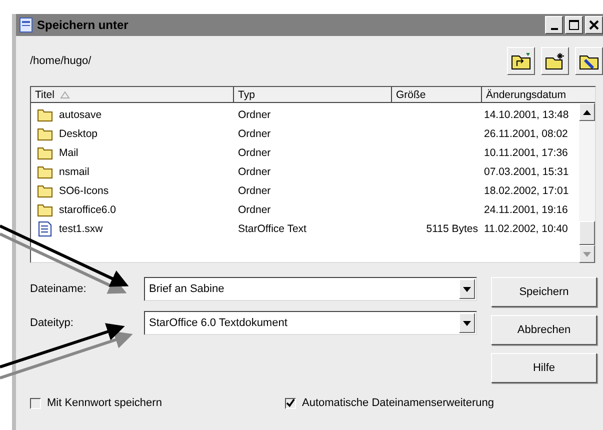 The width and height of the screenshot is (603, 430). I want to click on checkbox-label: Automatische Dateinamenserweiterung, so click(398, 403).